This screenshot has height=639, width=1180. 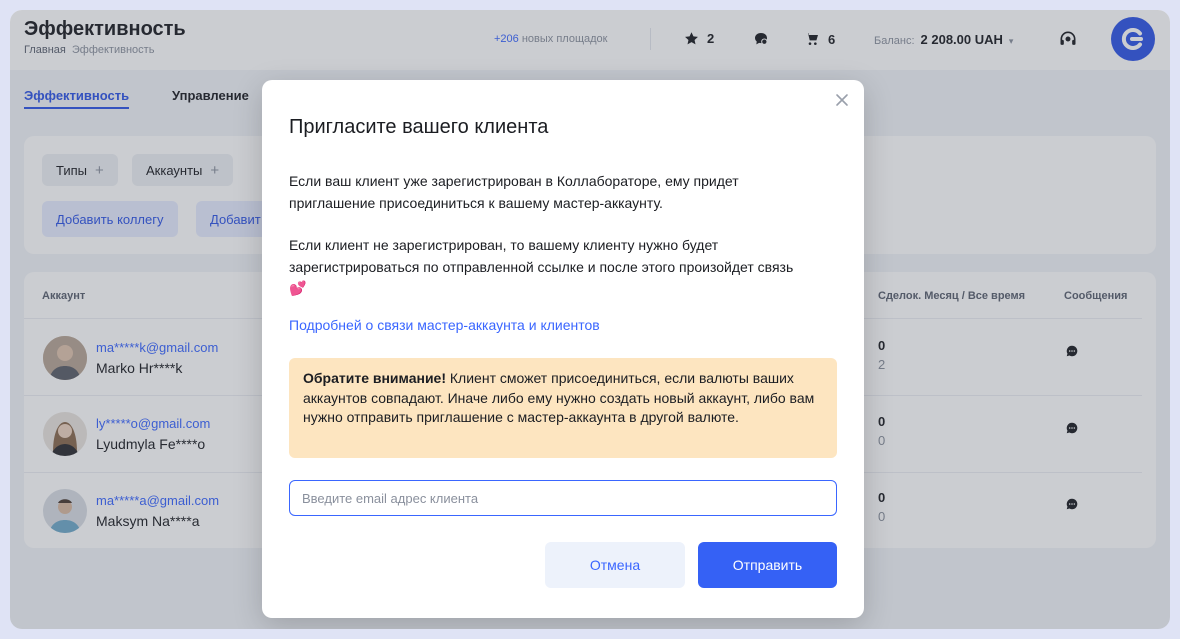 What do you see at coordinates (842, 100) in the screenshot?
I see `close-icon` at bounding box center [842, 100].